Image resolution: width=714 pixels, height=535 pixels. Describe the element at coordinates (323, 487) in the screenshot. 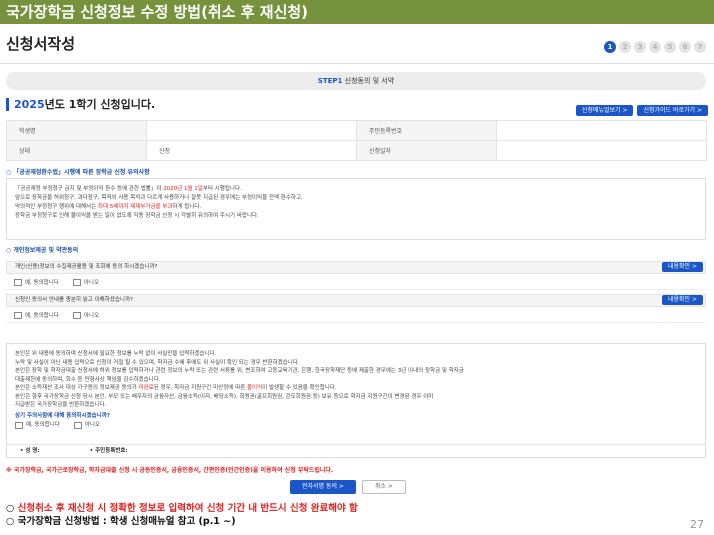

I see `e-signature-button: 전자서명 동의 >` at that location.